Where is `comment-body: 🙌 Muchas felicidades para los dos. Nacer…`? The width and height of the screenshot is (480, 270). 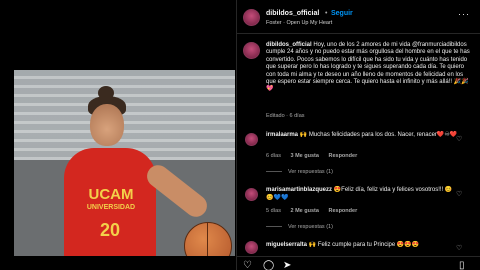
comment-body: 🙌 Muchas felicidades para los dos. Nacer… is located at coordinates (378, 135).